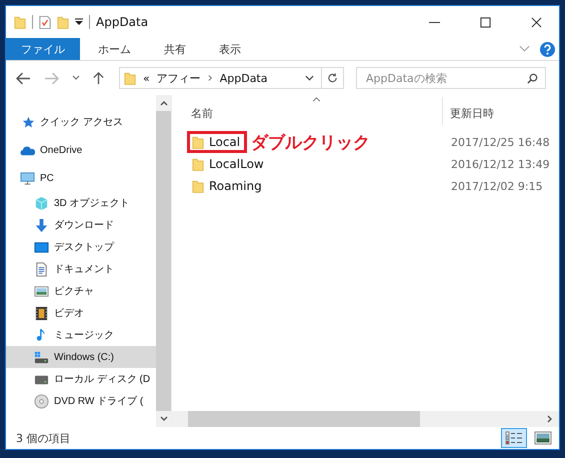  Describe the element at coordinates (210, 78) in the screenshot. I see `chevron-right-icon` at that location.